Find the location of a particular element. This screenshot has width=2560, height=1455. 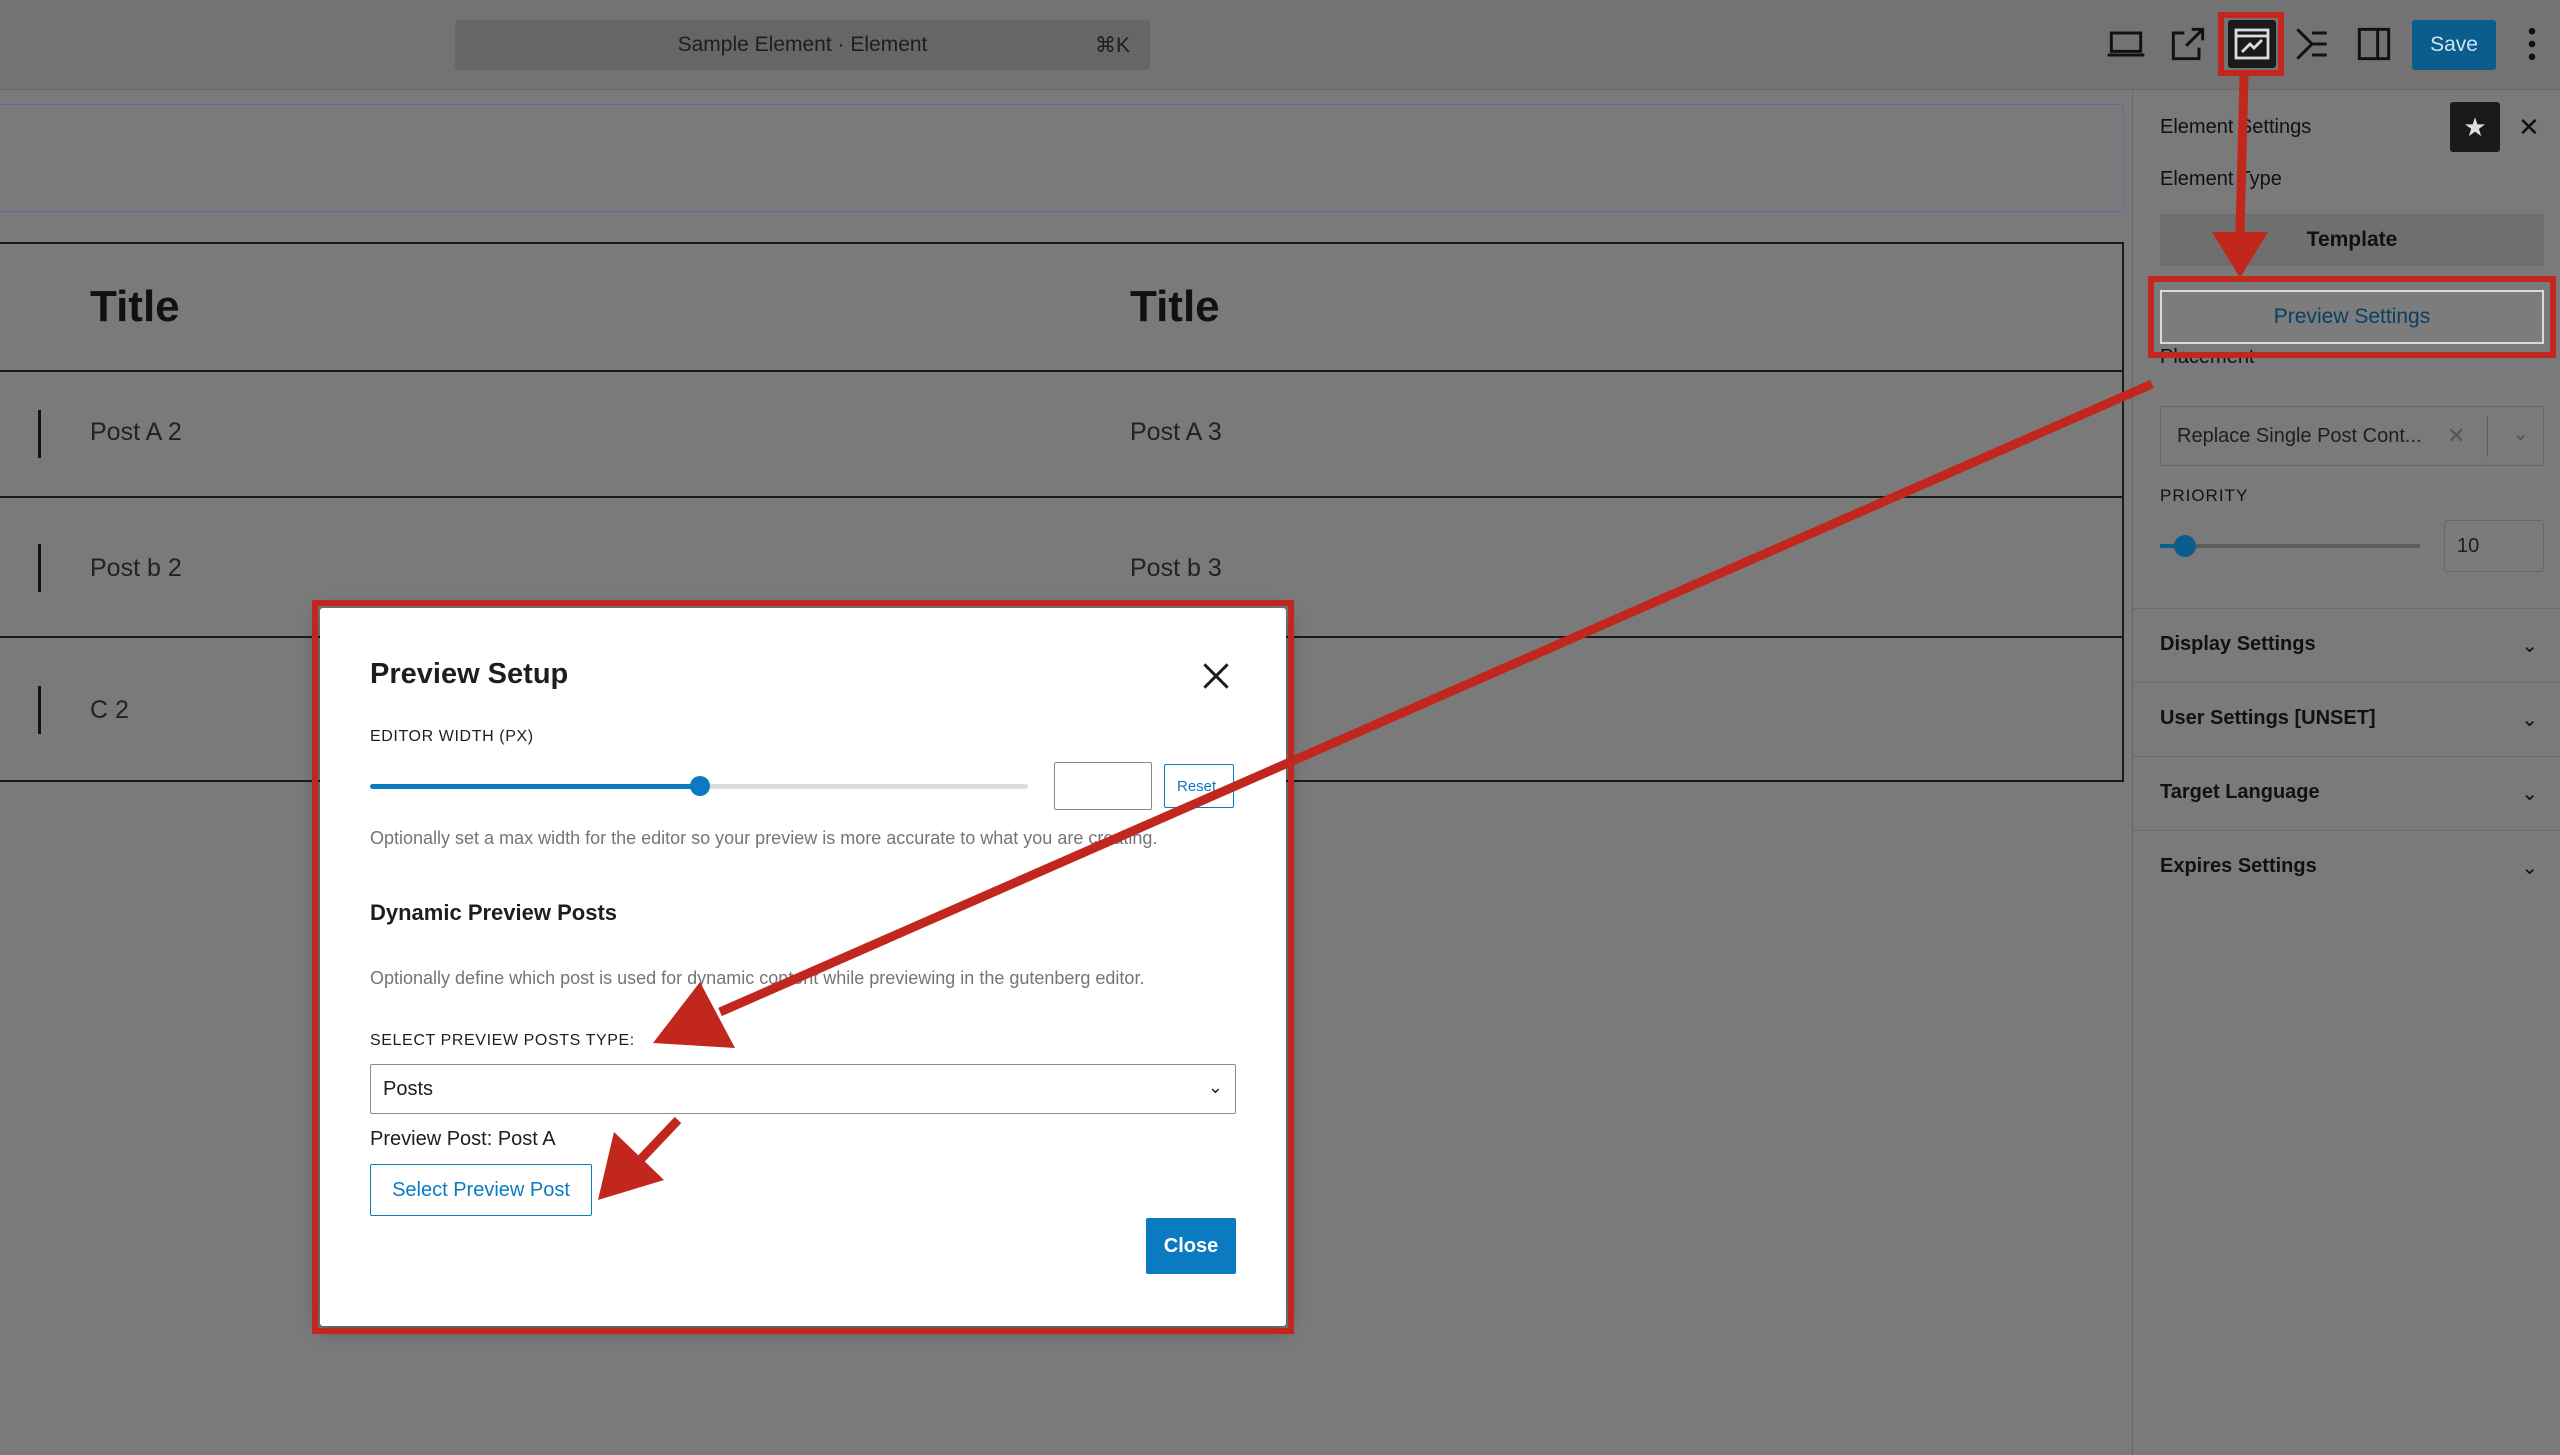

accordion-label: Target Language is located at coordinates (2240, 792).